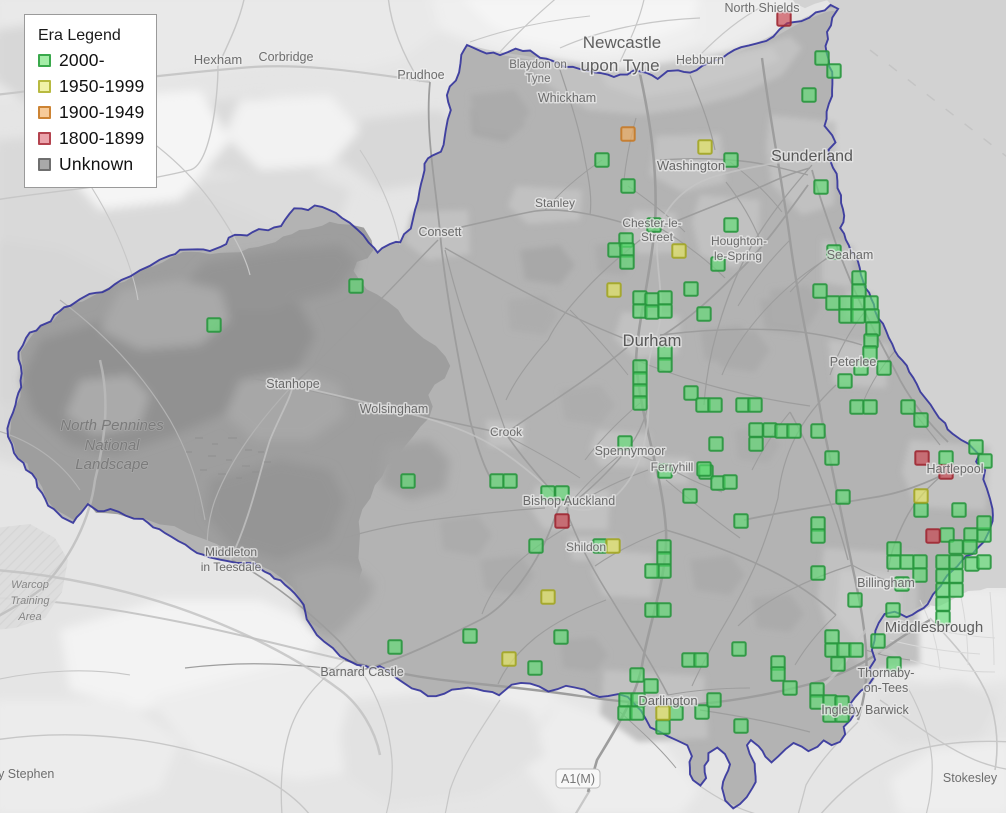  Describe the element at coordinates (31, 601) in the screenshot. I see `svg-text: Training` at that location.